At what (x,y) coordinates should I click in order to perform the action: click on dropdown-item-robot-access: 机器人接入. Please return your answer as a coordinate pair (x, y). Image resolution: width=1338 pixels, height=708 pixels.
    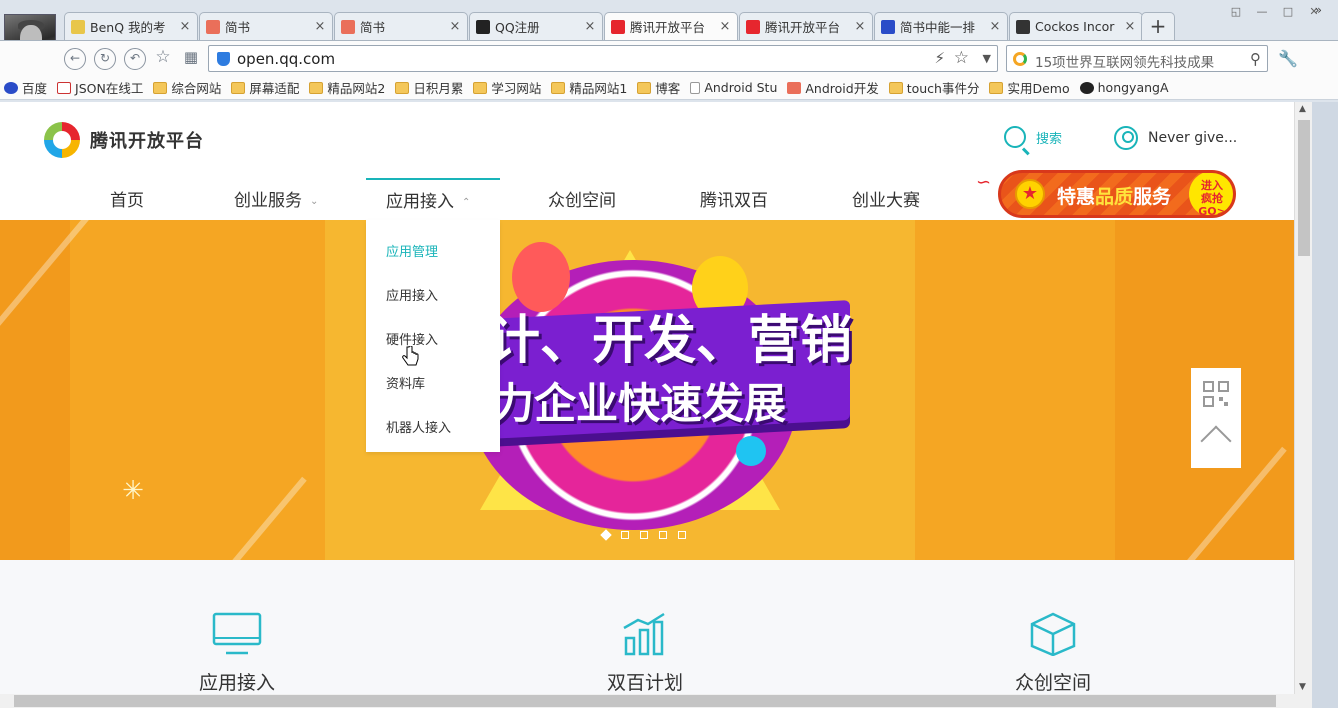
    Looking at the image, I should click on (418, 426).